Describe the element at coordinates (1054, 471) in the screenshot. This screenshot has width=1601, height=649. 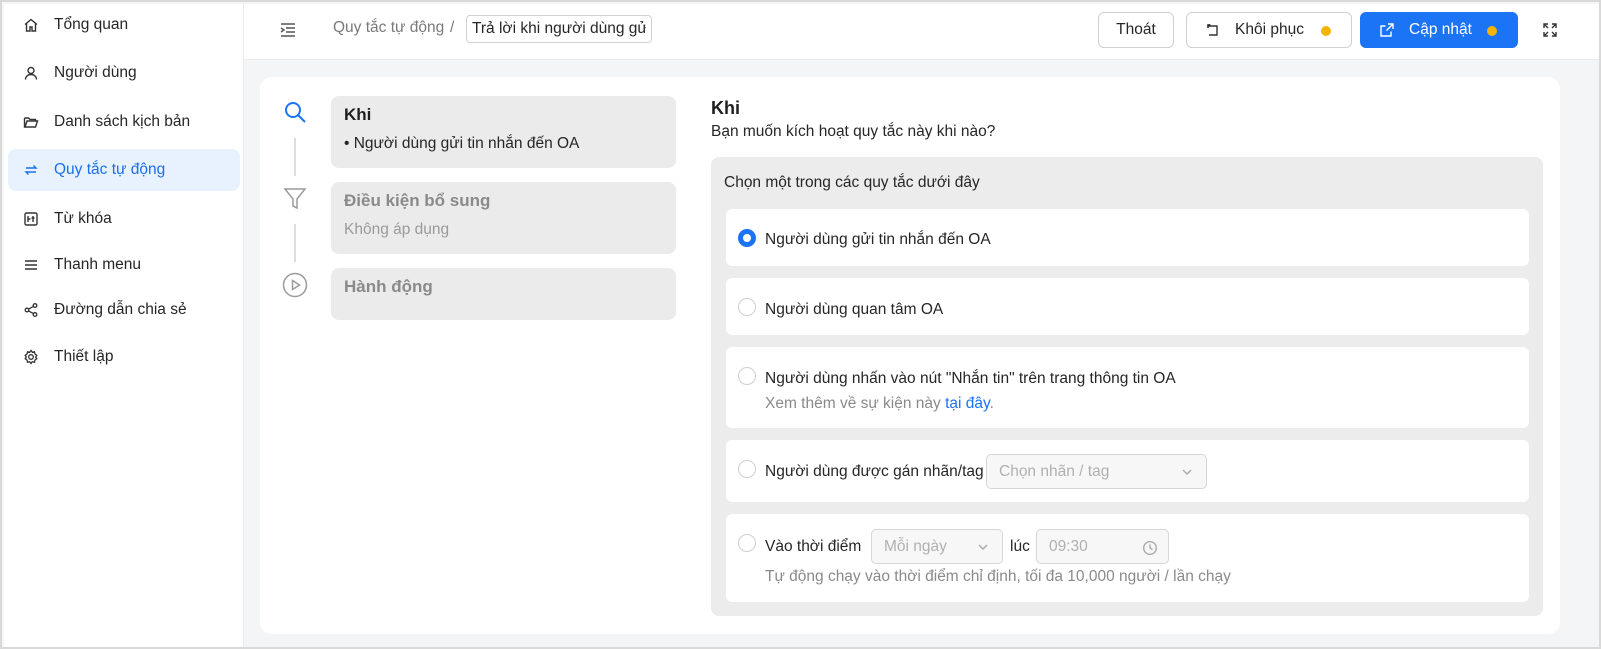
I see `tag-select-placeholder: Chọn nhãn / tag` at that location.